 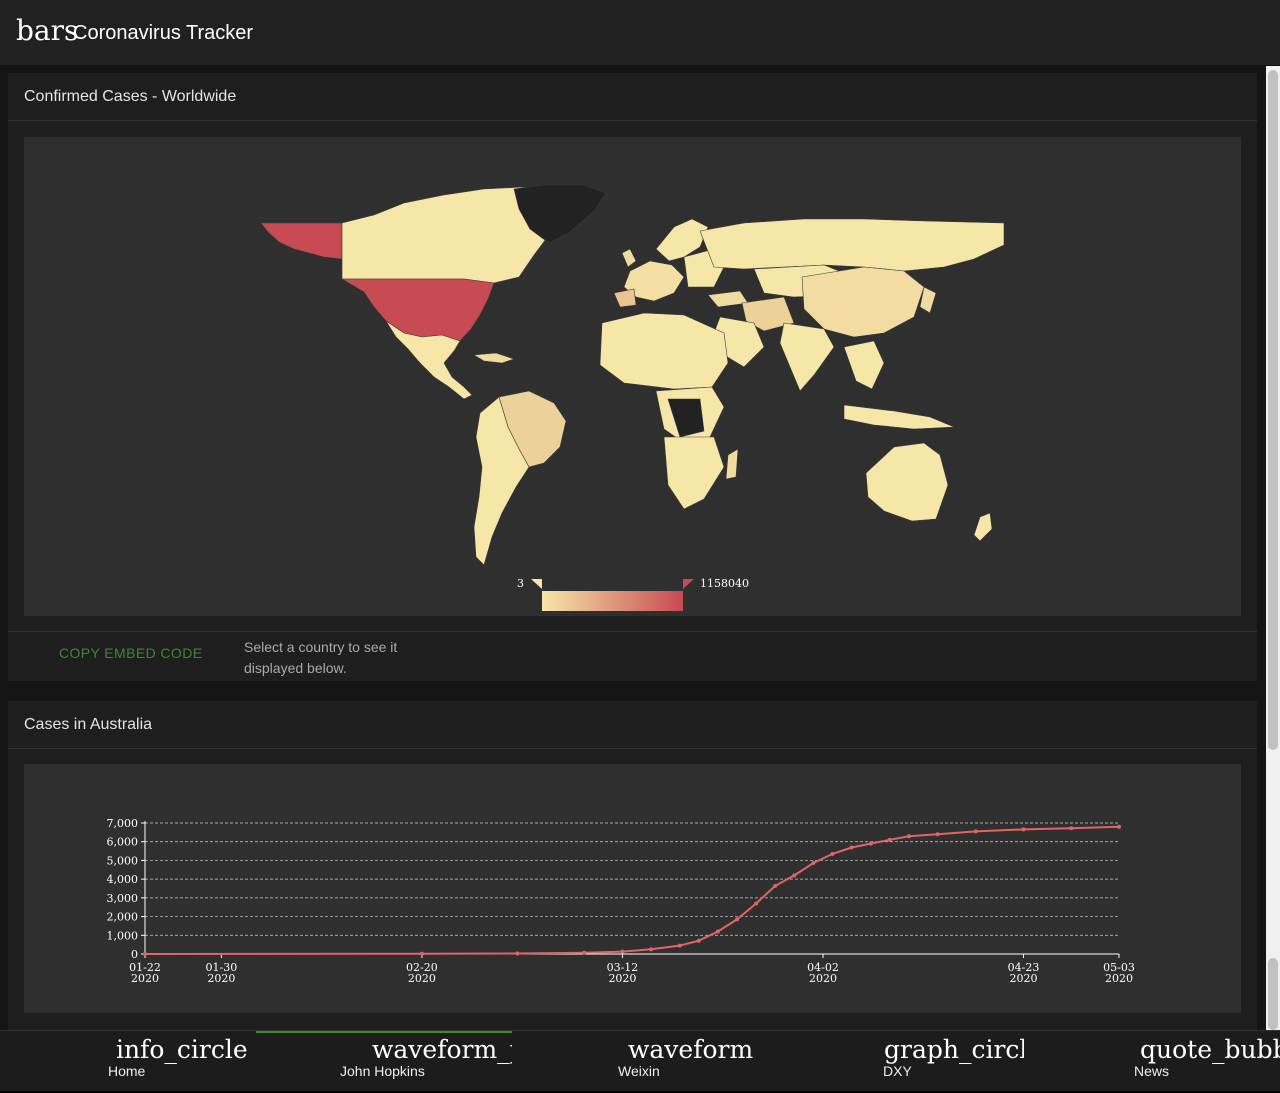 I want to click on map-country-india, so click(x=807, y=357).